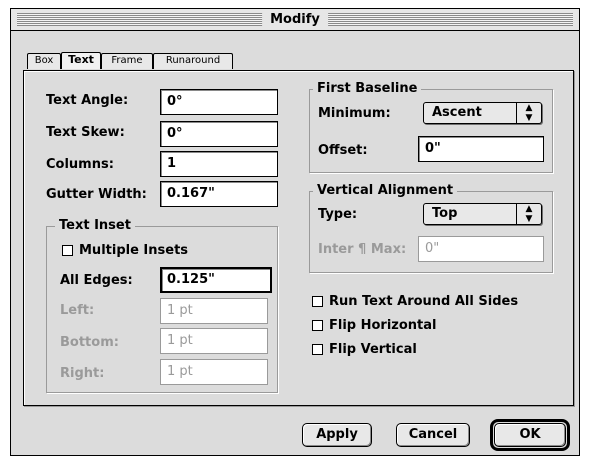 This screenshot has height=464, width=590. What do you see at coordinates (362, 249) in the screenshot?
I see `inter-max-label: Inter ¶ Max:` at bounding box center [362, 249].